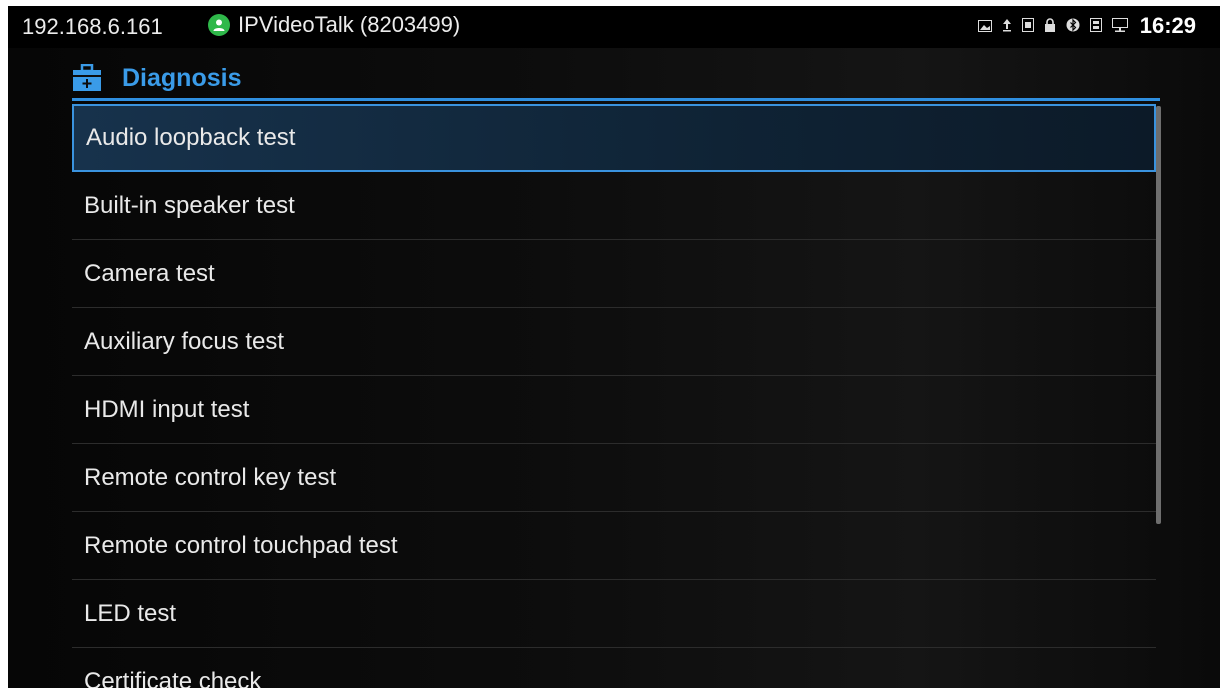 This screenshot has width=1221, height=688. What do you see at coordinates (1120, 26) in the screenshot?
I see `network-icon` at bounding box center [1120, 26].